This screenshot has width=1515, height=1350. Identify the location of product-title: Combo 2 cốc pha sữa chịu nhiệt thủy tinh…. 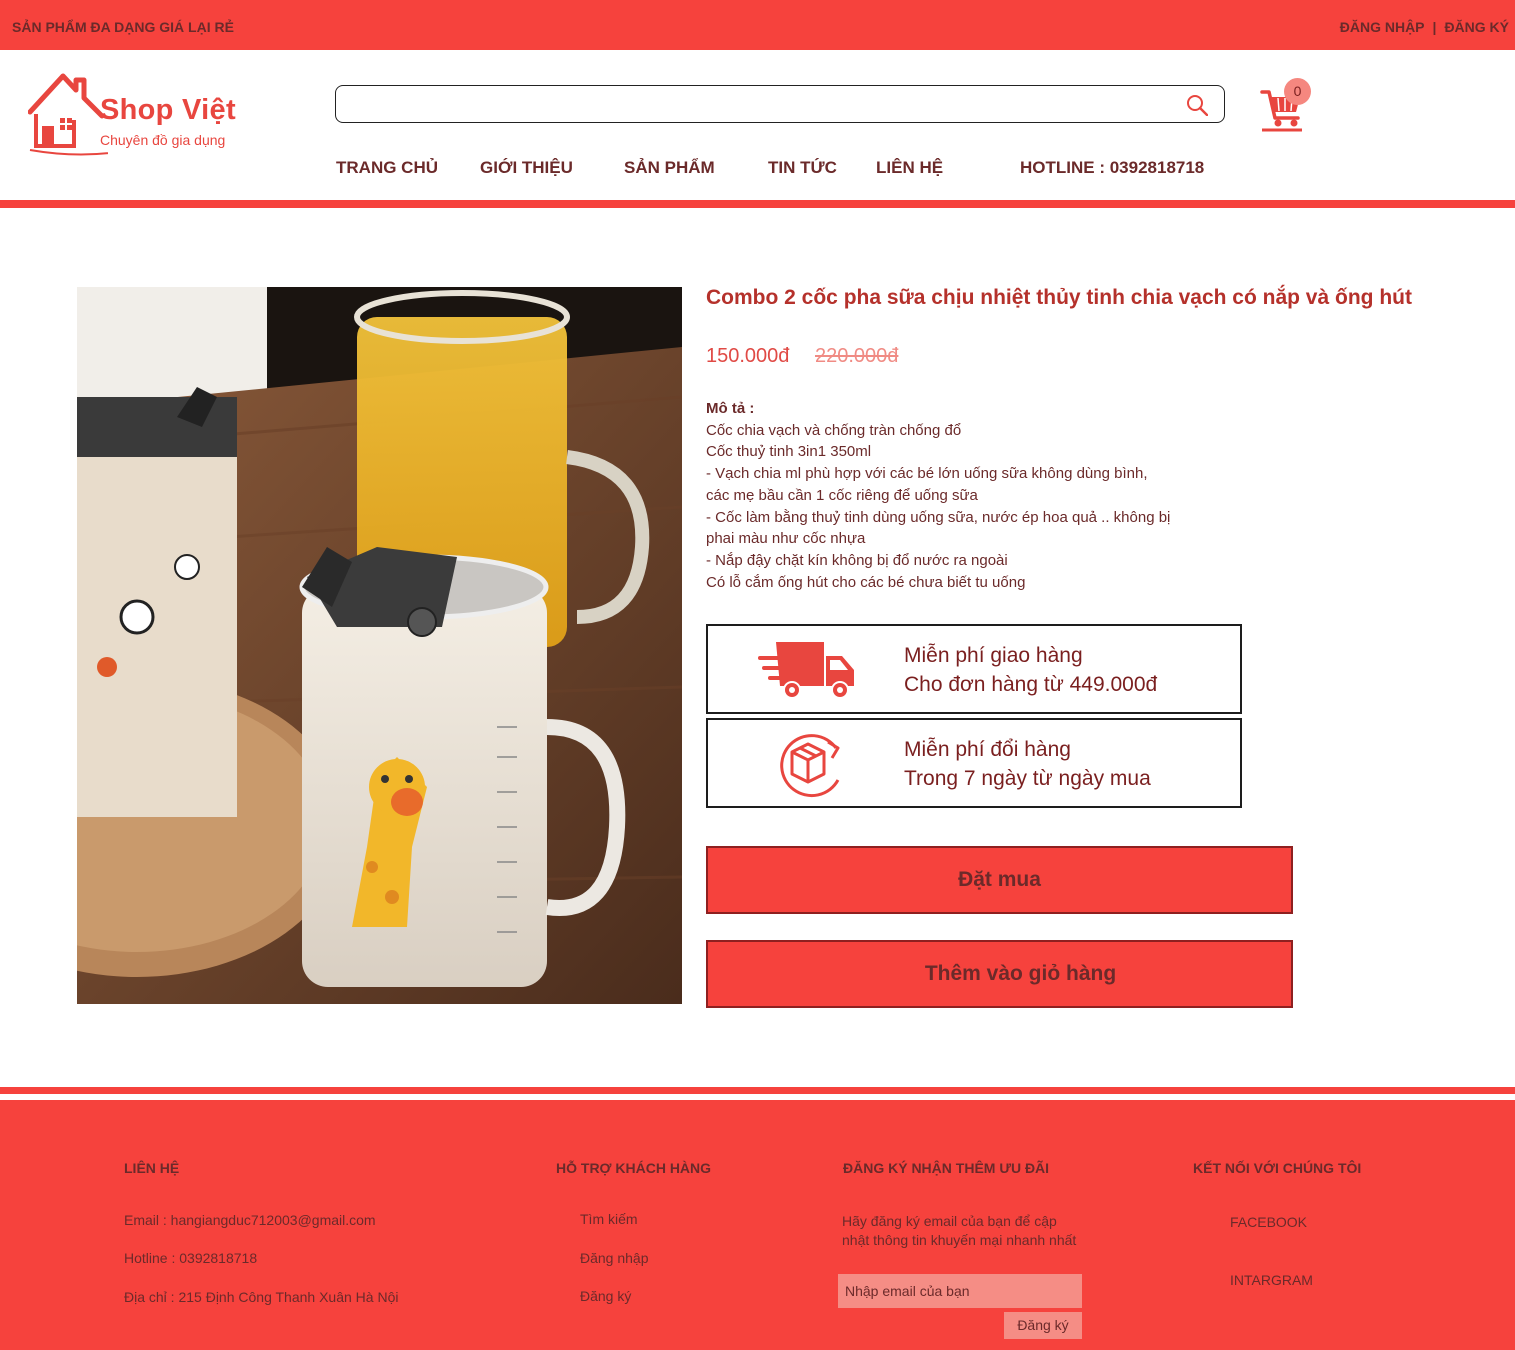
(1059, 297).